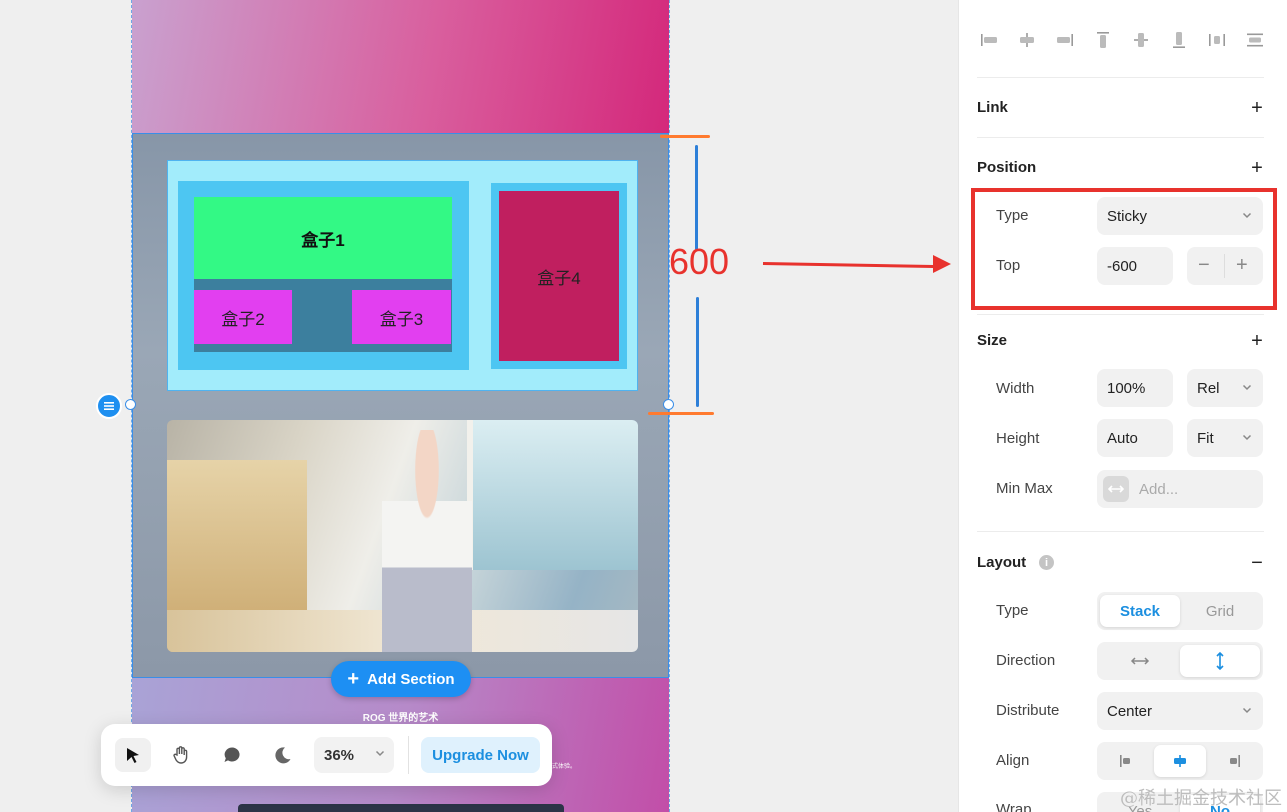 The height and width of the screenshot is (812, 1287). I want to click on align-right-icon, so click(1065, 40).